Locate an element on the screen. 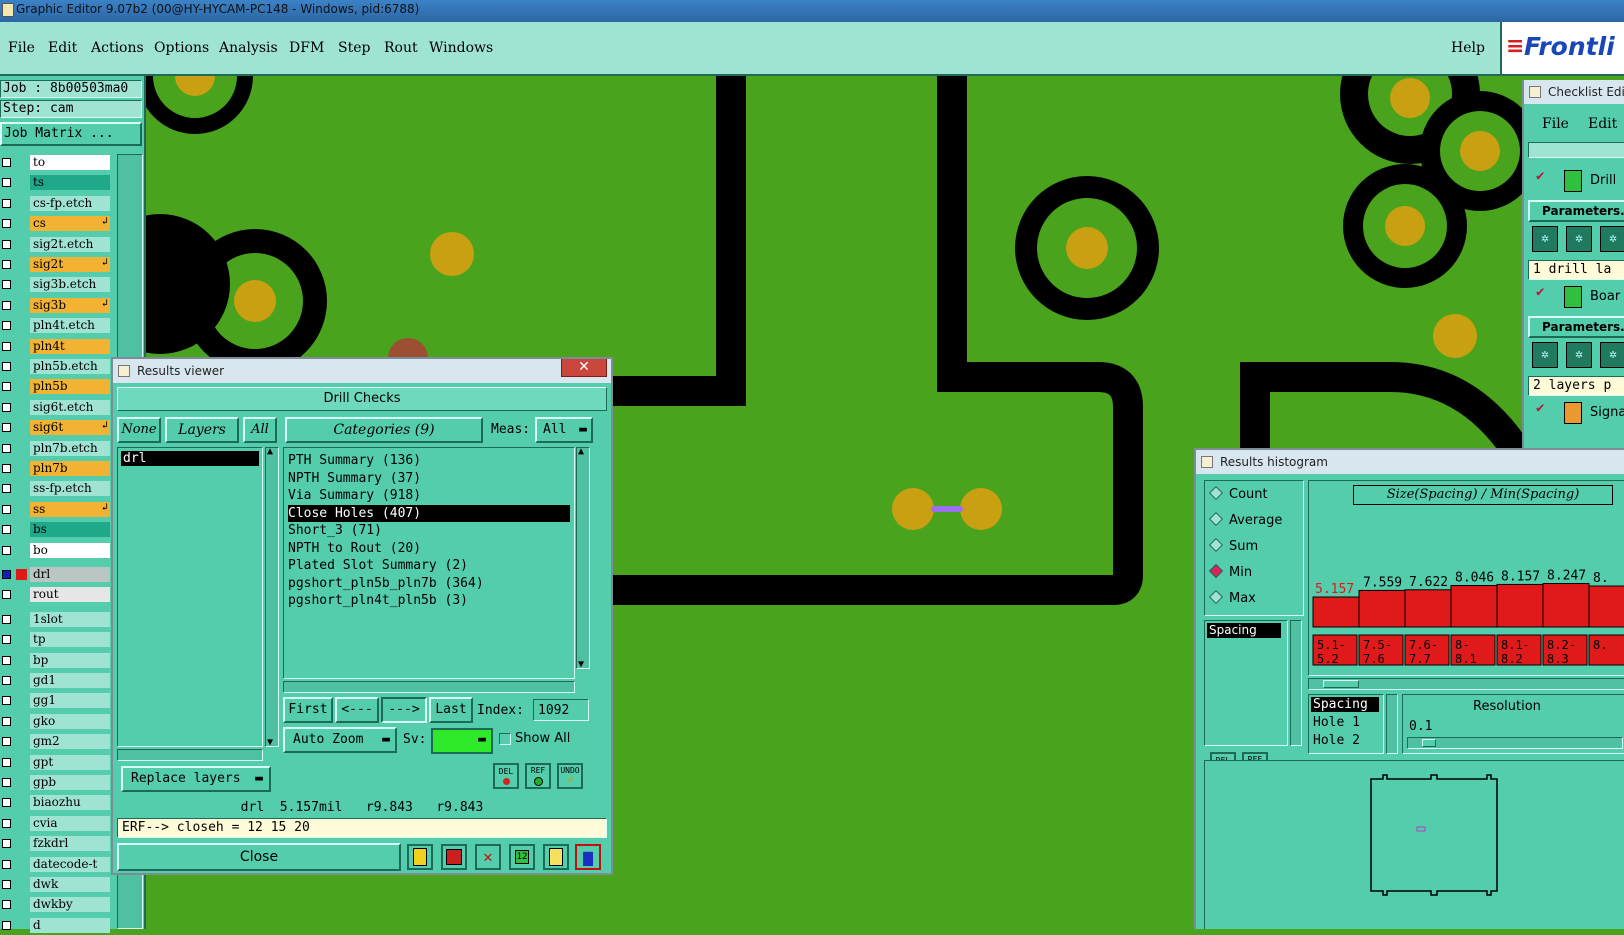  layer-name: cs-fp.etch is located at coordinates (70, 203).